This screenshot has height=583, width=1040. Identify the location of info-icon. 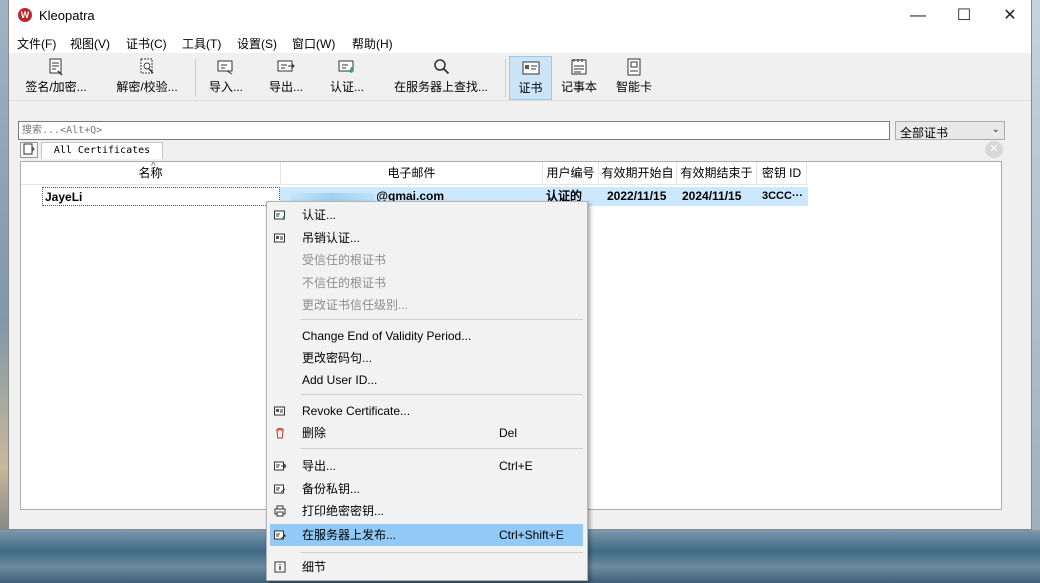
(280, 567).